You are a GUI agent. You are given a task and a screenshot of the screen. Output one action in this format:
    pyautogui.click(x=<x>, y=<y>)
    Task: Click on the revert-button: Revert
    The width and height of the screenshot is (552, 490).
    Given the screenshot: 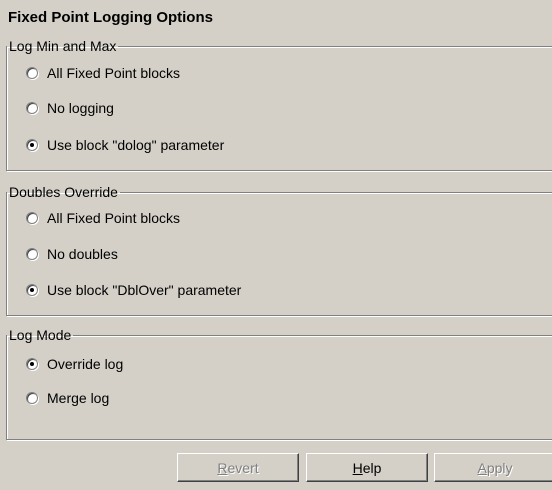 What is the action you would take?
    pyautogui.click(x=238, y=467)
    